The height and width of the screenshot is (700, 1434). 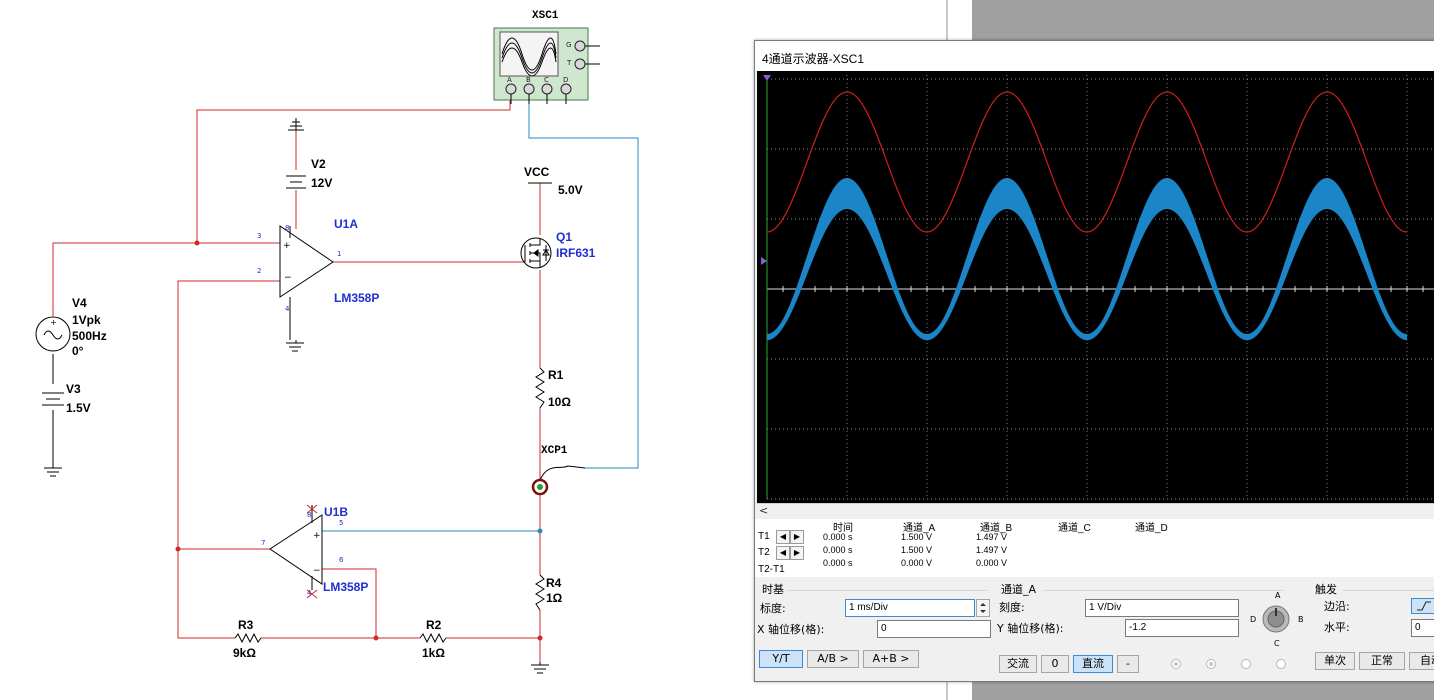 I want to click on ch-a-radio, so click(x=1176, y=664).